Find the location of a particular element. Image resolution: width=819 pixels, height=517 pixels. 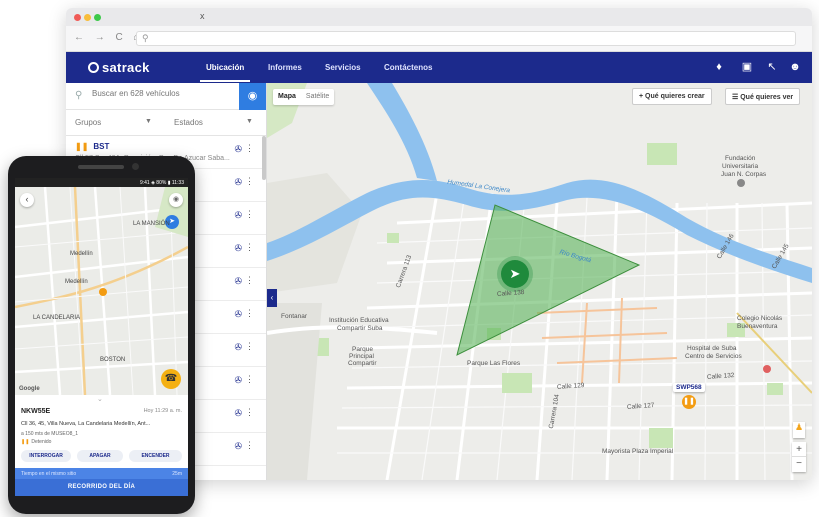

google-logo: Google is located at coordinates (29, 389).